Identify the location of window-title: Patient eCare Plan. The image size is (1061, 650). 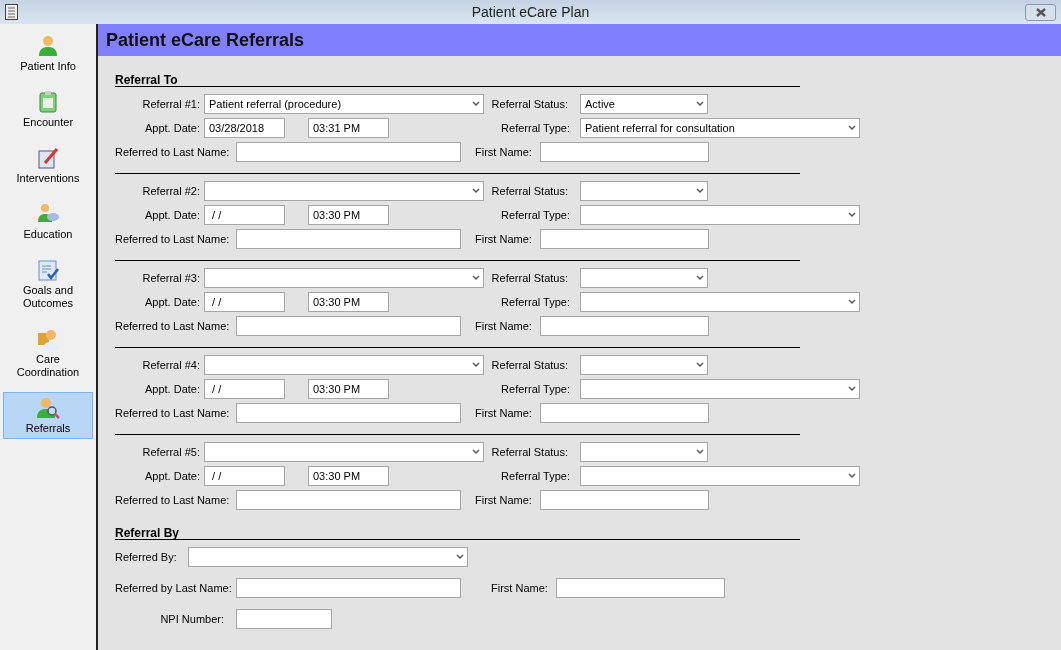
(530, 12).